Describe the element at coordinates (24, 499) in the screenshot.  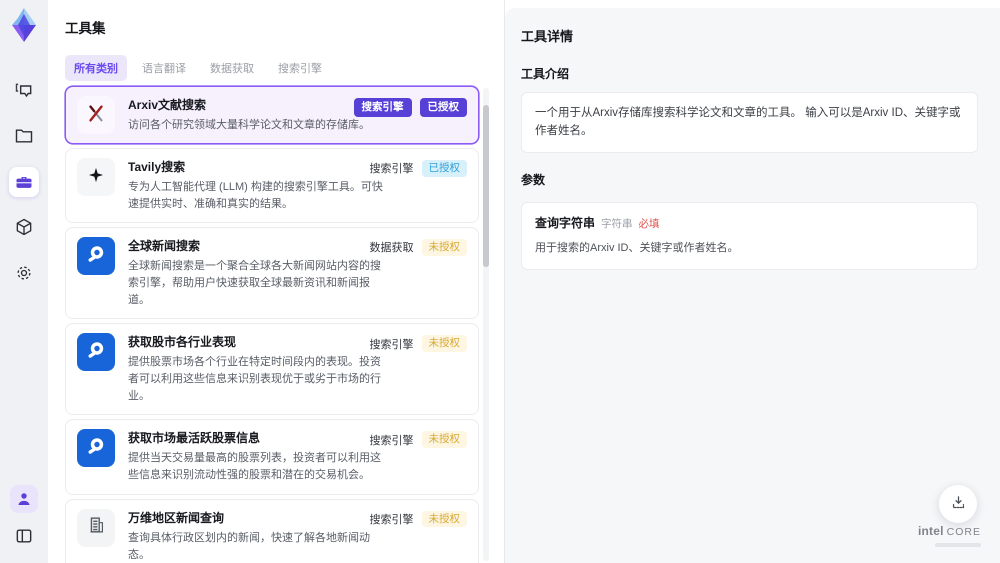
I see `sidebar-item-profile` at that location.